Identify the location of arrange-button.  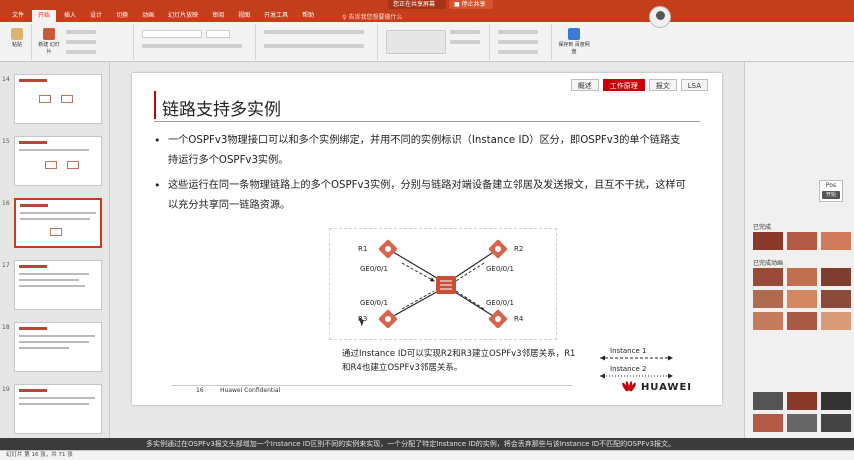
(465, 32).